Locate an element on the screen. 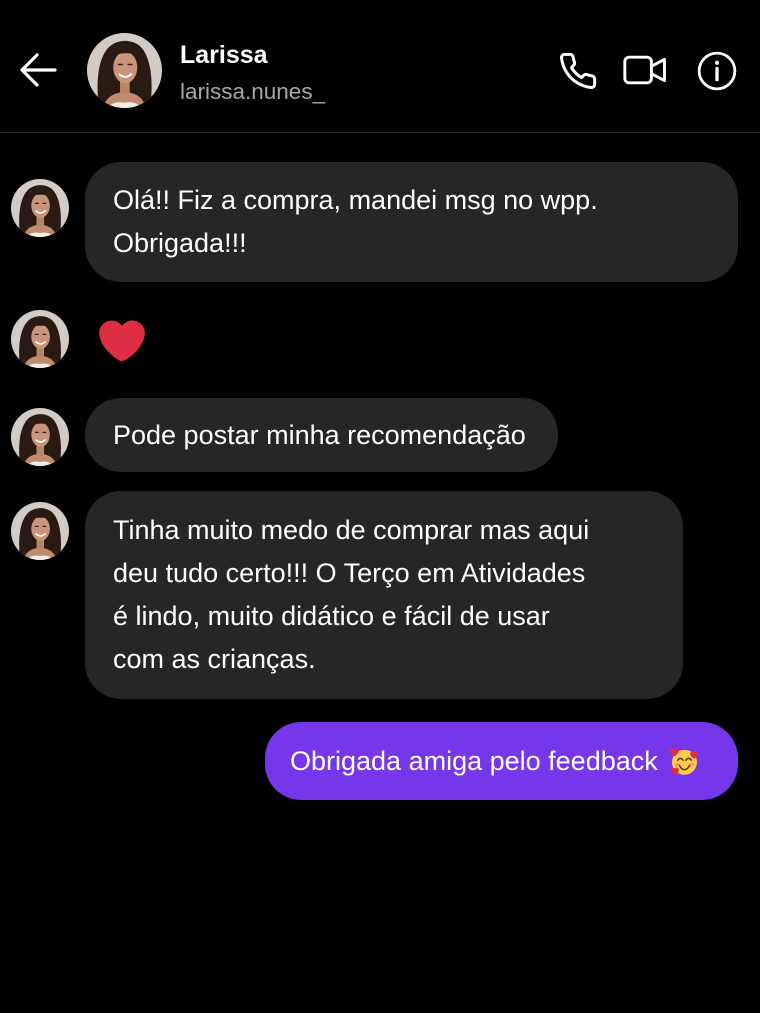  header-divider is located at coordinates (380, 132).